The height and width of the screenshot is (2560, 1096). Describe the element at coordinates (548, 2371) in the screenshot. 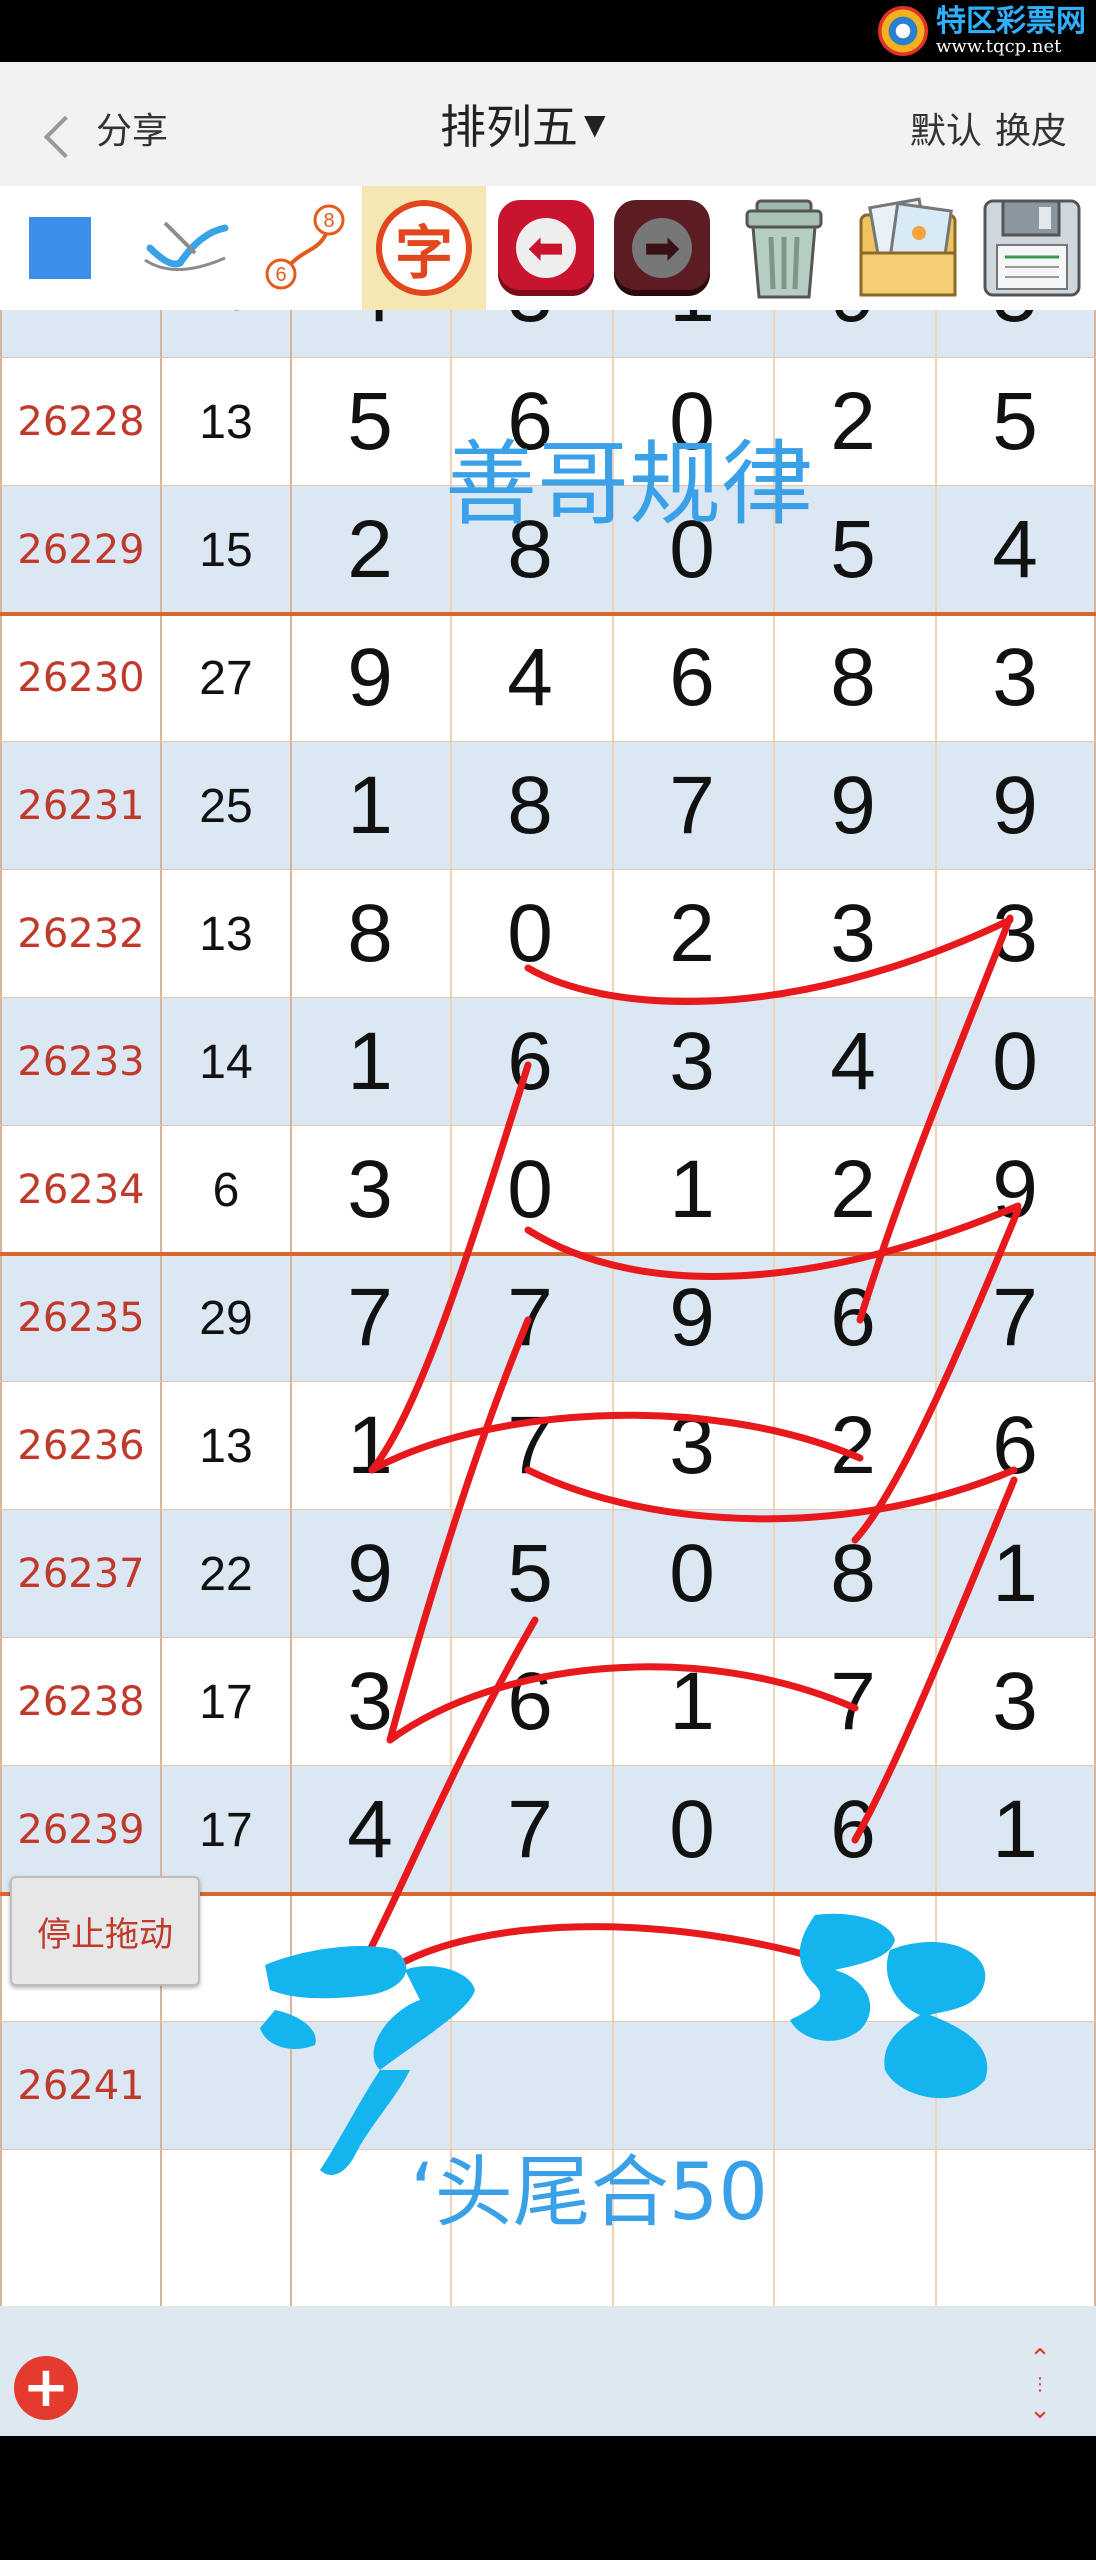

I see `bottom-bar: + ⌃ ⋮ ⌄` at that location.